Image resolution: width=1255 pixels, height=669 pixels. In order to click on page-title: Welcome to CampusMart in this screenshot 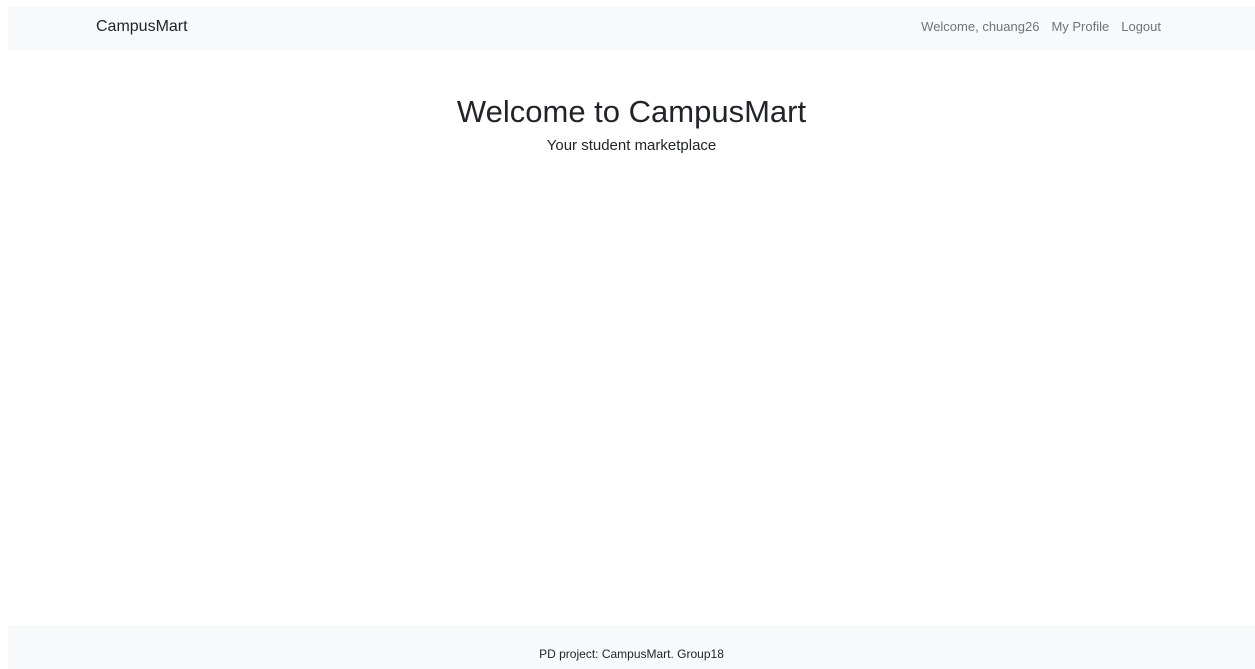, I will do `click(631, 111)`.